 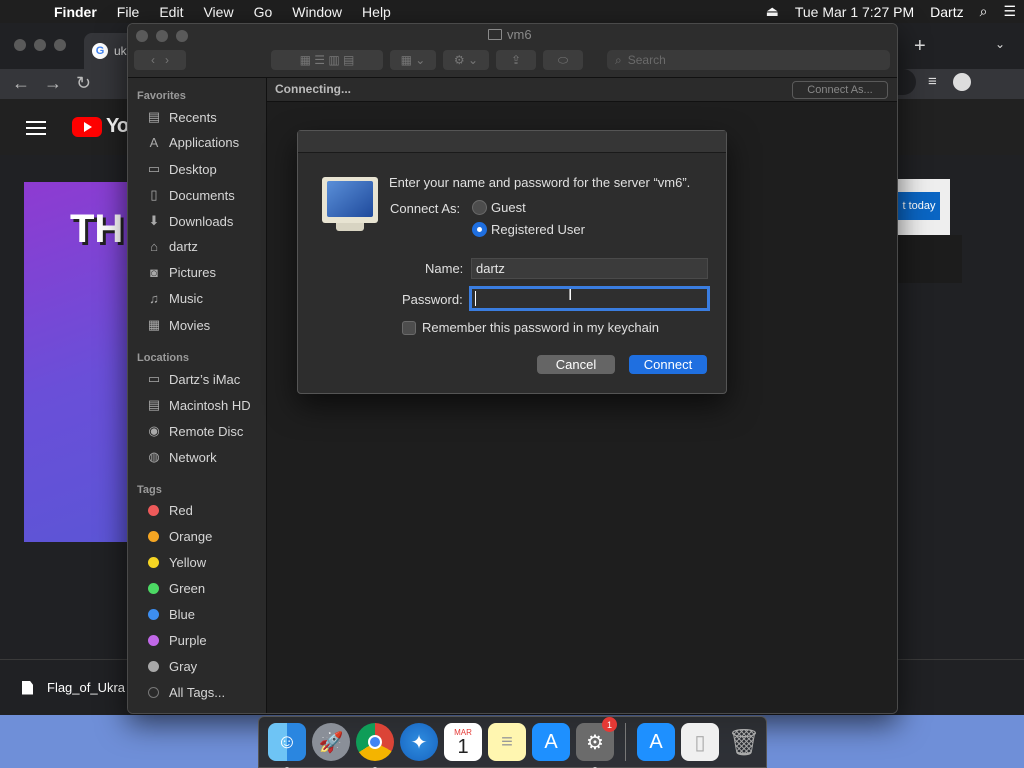 What do you see at coordinates (154, 142) in the screenshot?
I see `applications-icon: A` at bounding box center [154, 142].